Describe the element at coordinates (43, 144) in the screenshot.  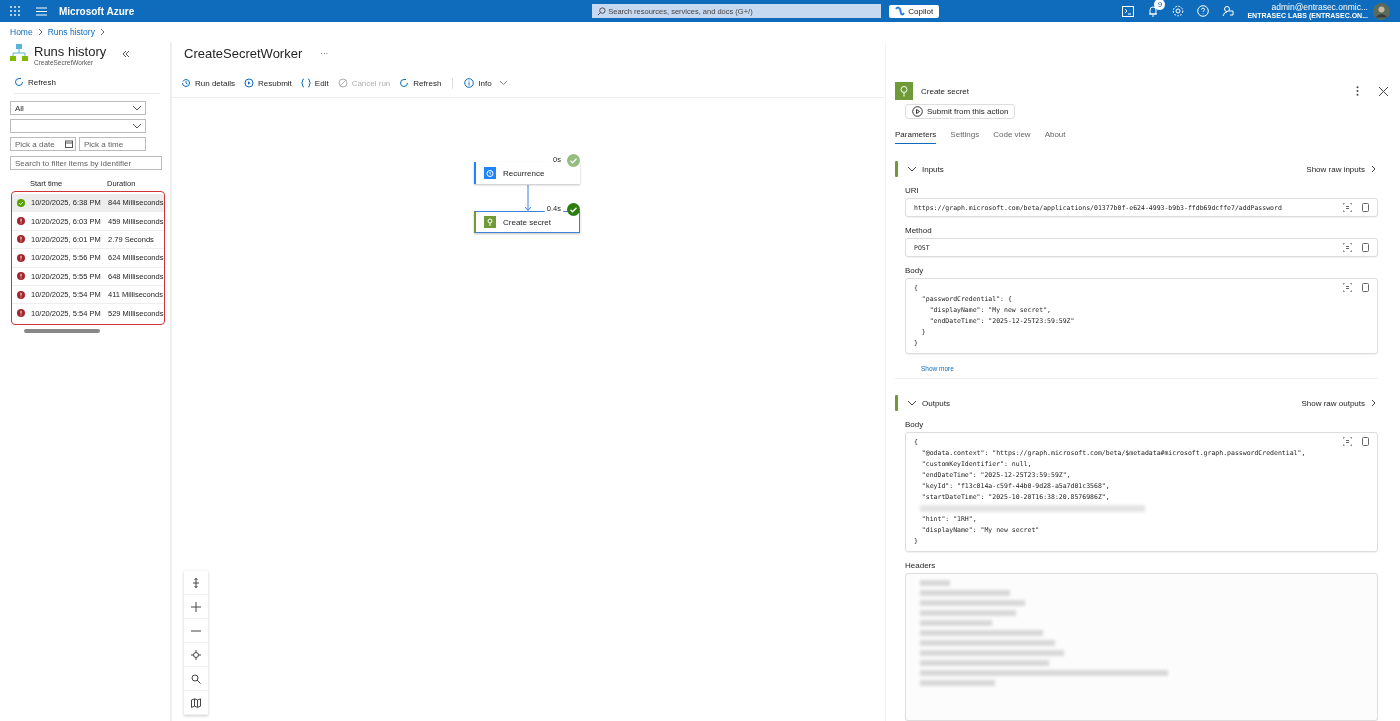
I see `date-field: Pick a date` at that location.